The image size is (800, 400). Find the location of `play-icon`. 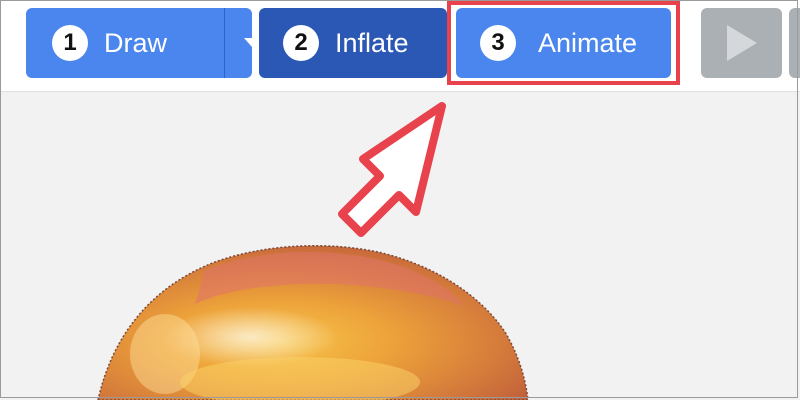

play-icon is located at coordinates (741, 43).